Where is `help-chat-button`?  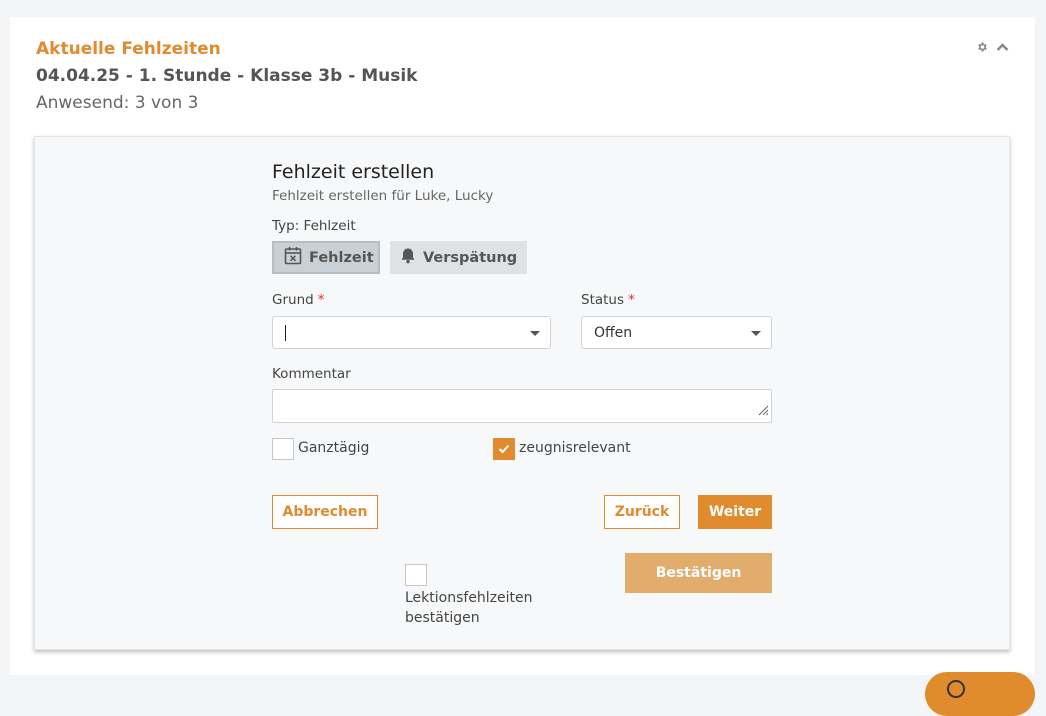
help-chat-button is located at coordinates (980, 694).